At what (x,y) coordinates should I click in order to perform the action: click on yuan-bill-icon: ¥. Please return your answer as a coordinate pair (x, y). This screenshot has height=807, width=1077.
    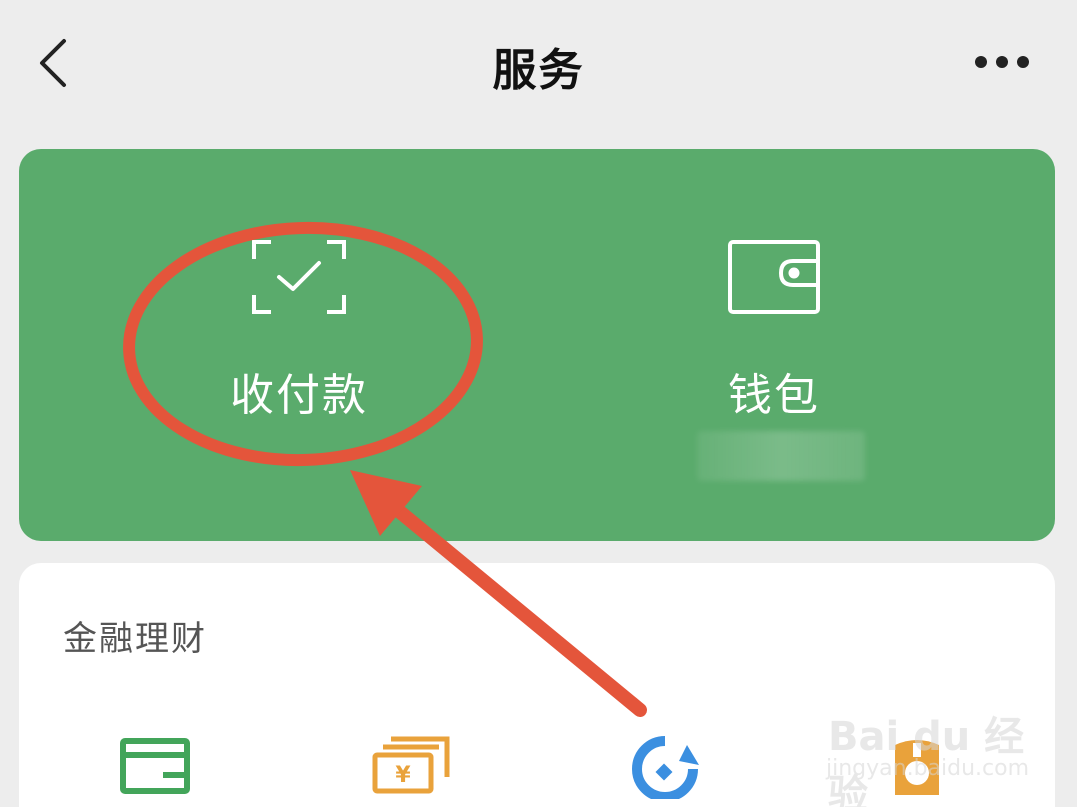
    Looking at the image, I should click on (411, 765).